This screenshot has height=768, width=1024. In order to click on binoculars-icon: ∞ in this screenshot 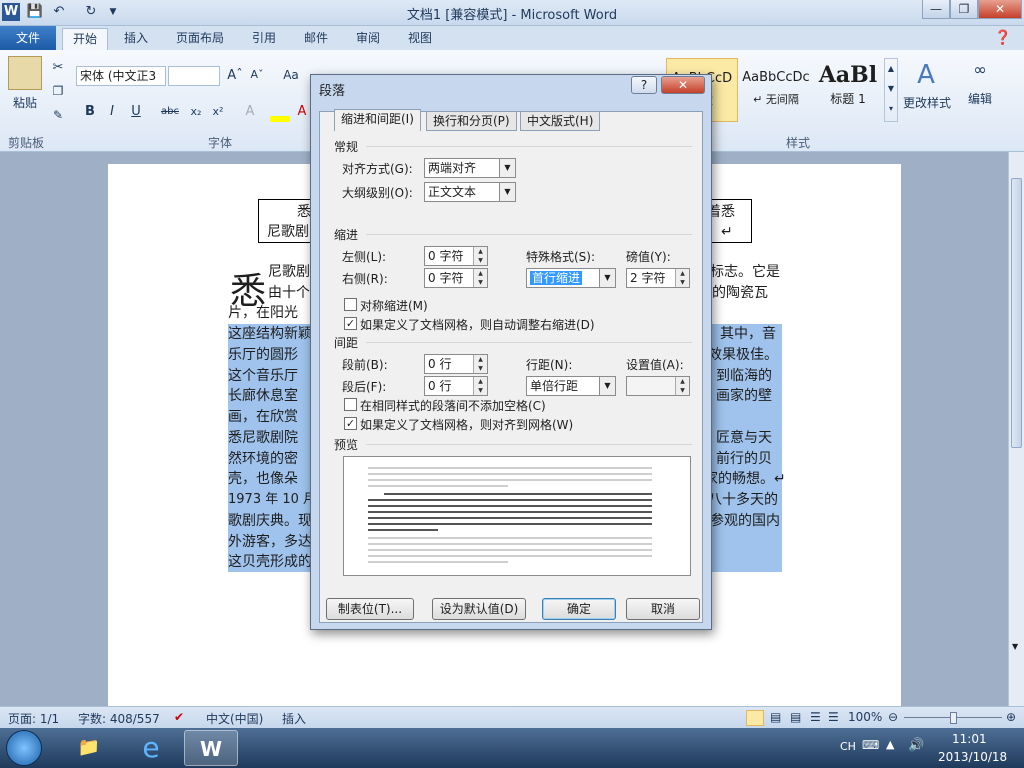, I will do `click(980, 69)`.